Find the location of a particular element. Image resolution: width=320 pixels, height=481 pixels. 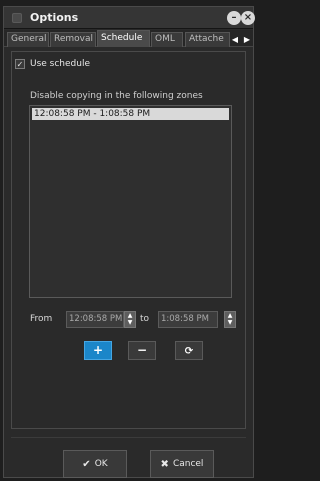

add-zone-button: + is located at coordinates (98, 350).